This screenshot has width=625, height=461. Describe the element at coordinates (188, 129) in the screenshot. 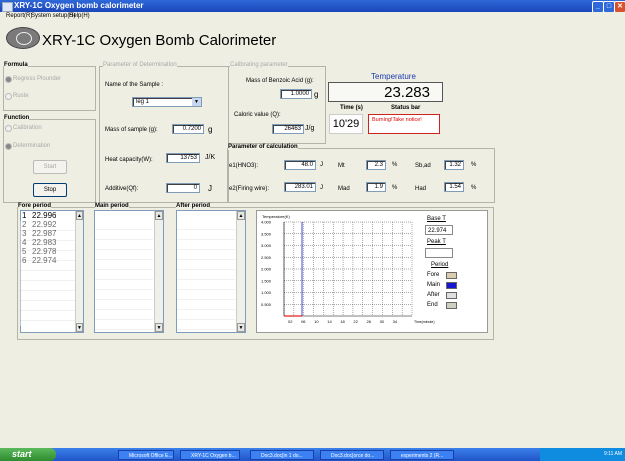

I see `mass-input: 0.7200` at that location.